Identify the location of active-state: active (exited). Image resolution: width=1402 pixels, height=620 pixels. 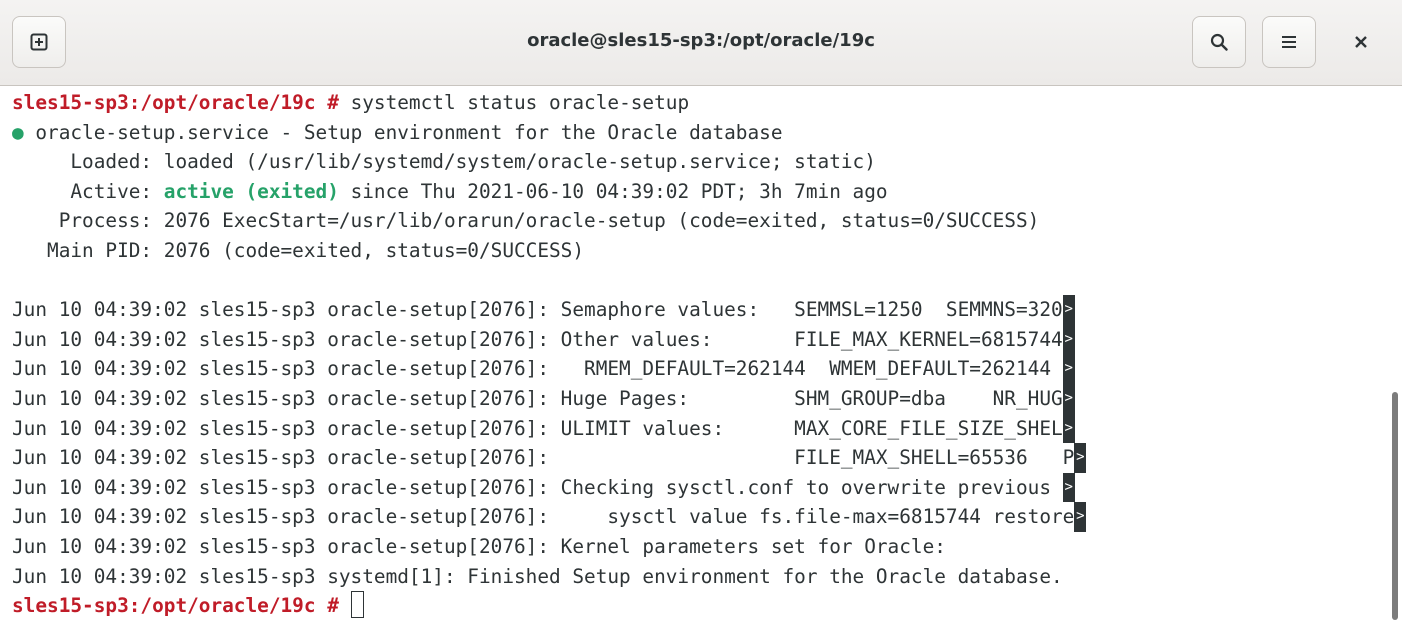
(251, 191).